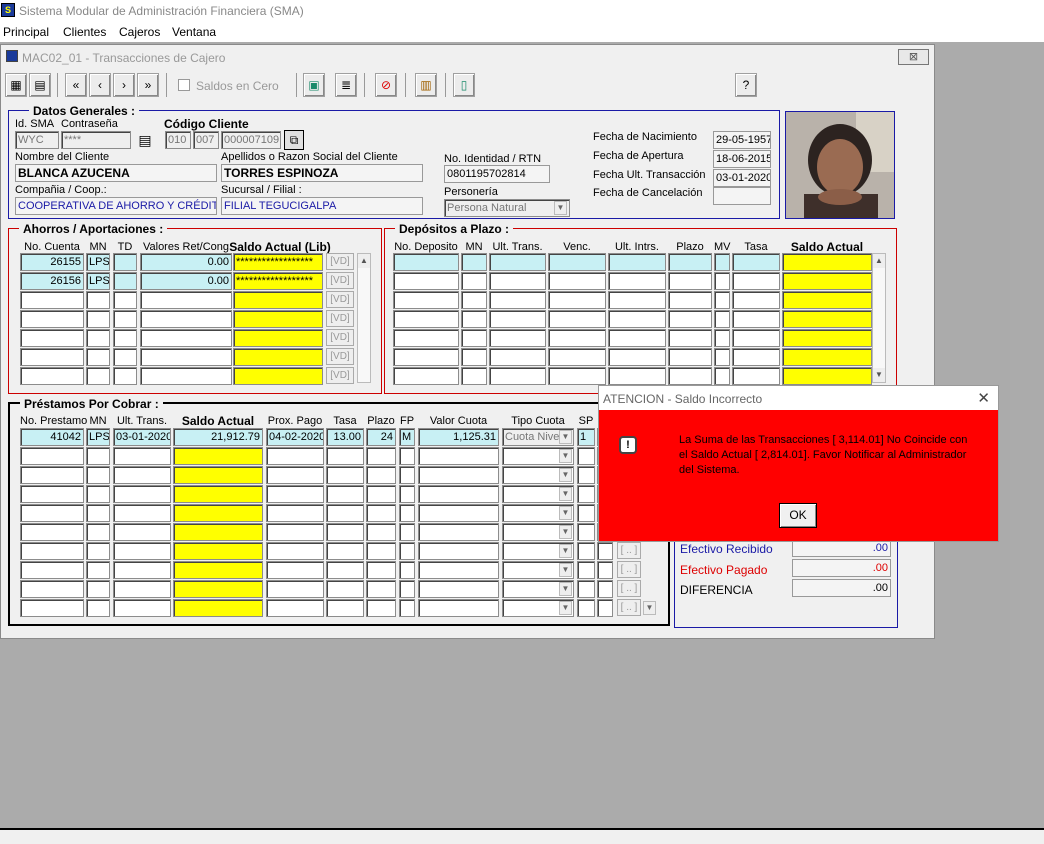  I want to click on exit-tool-icon: ▯, so click(464, 85).